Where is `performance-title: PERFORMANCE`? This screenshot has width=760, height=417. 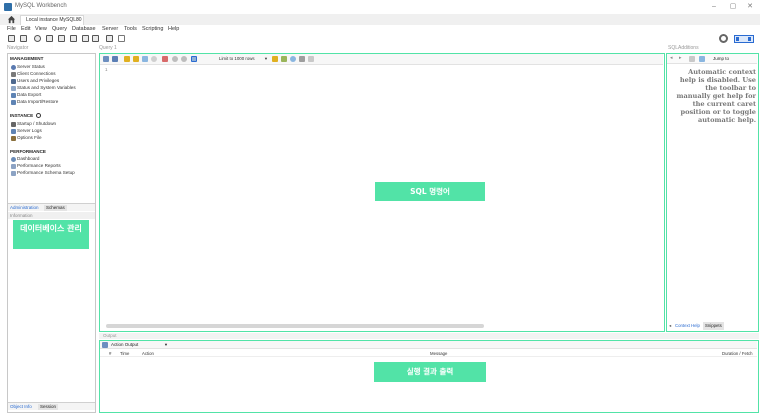
performance-title: PERFORMANCE is located at coordinates (28, 151).